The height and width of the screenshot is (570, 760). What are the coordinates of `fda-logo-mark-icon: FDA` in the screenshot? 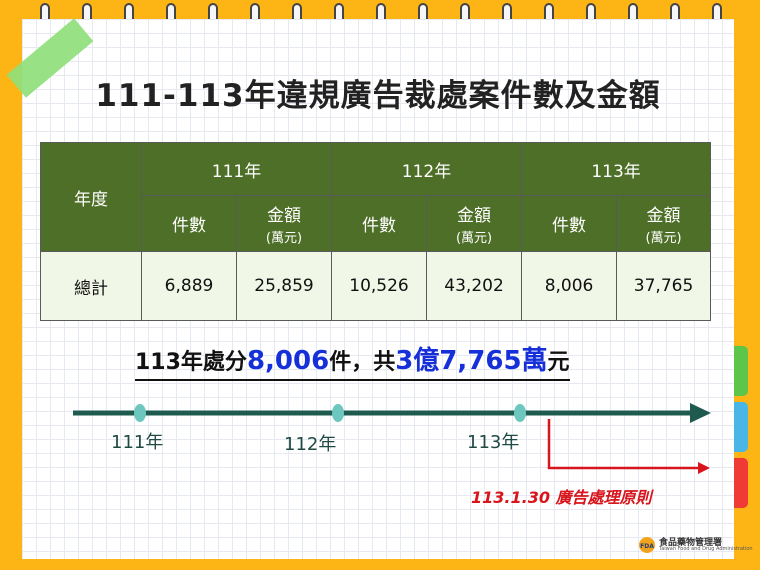 It's located at (647, 545).